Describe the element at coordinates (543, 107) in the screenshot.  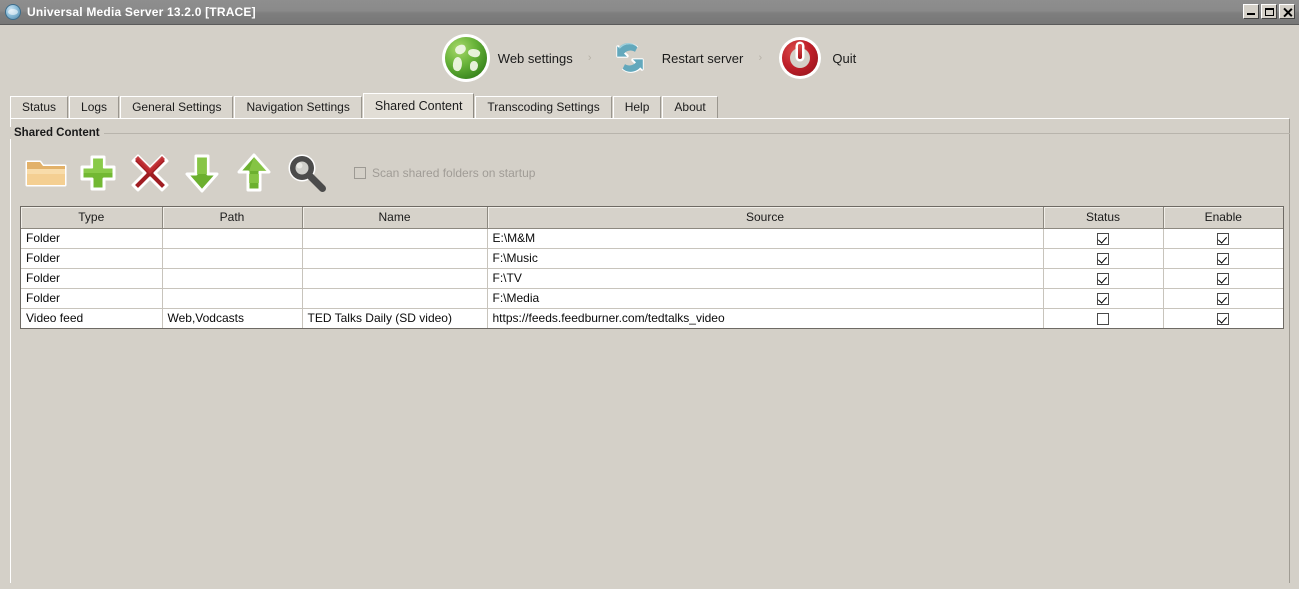
I see `tab-transcoding-settings: Transcoding Settings` at that location.